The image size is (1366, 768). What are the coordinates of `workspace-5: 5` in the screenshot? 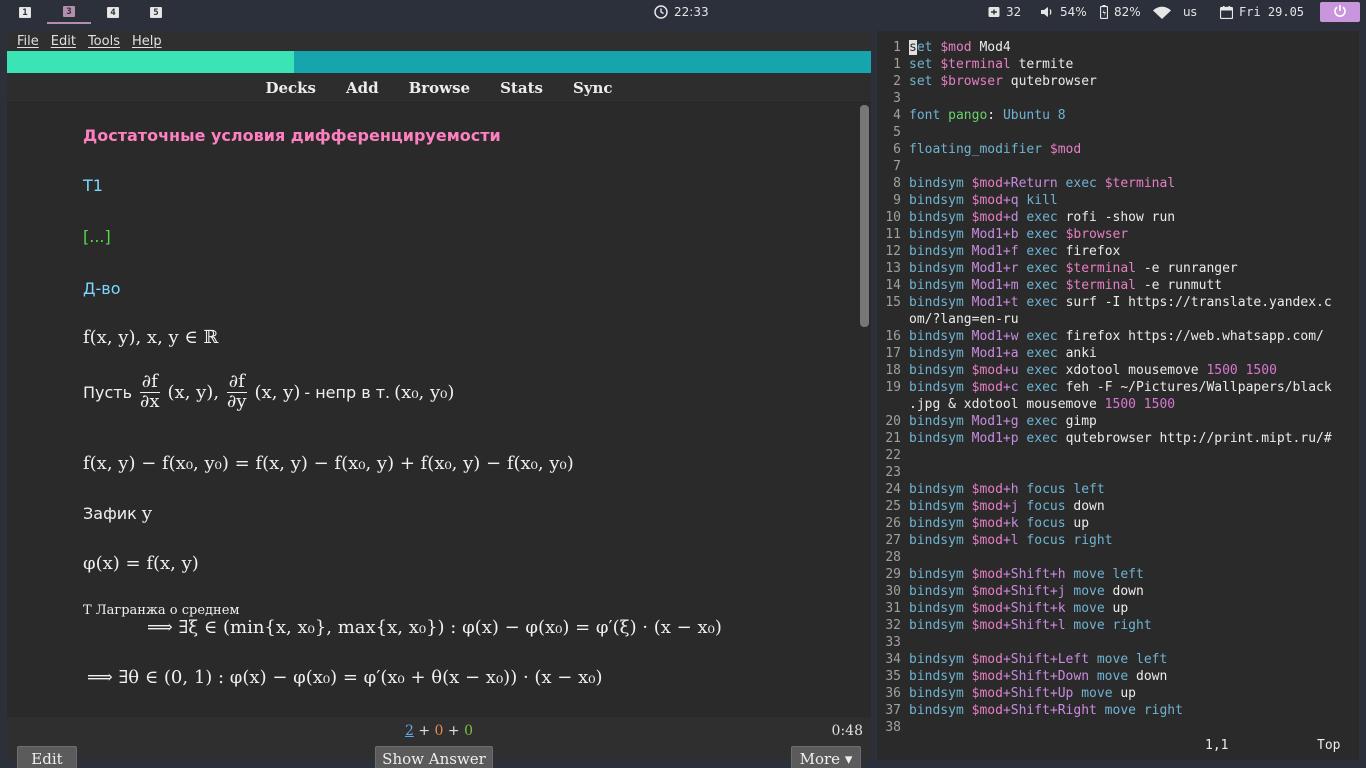 It's located at (156, 12).